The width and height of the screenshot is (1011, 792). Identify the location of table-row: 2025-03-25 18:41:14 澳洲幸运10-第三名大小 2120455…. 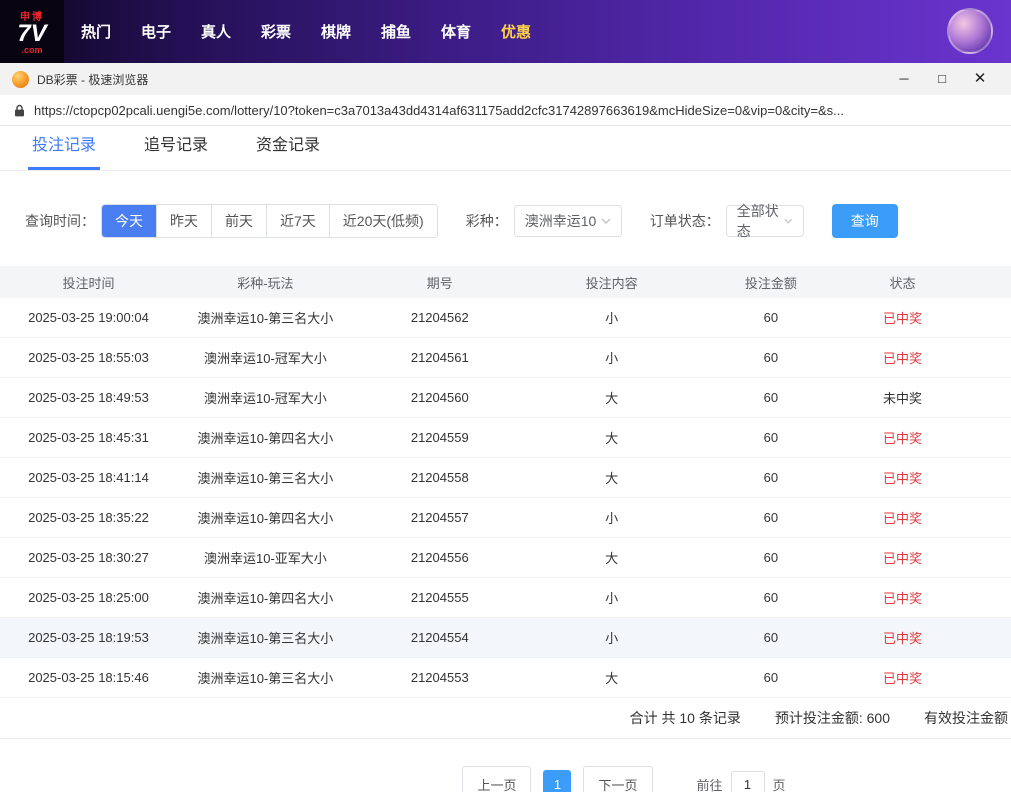
(505, 478).